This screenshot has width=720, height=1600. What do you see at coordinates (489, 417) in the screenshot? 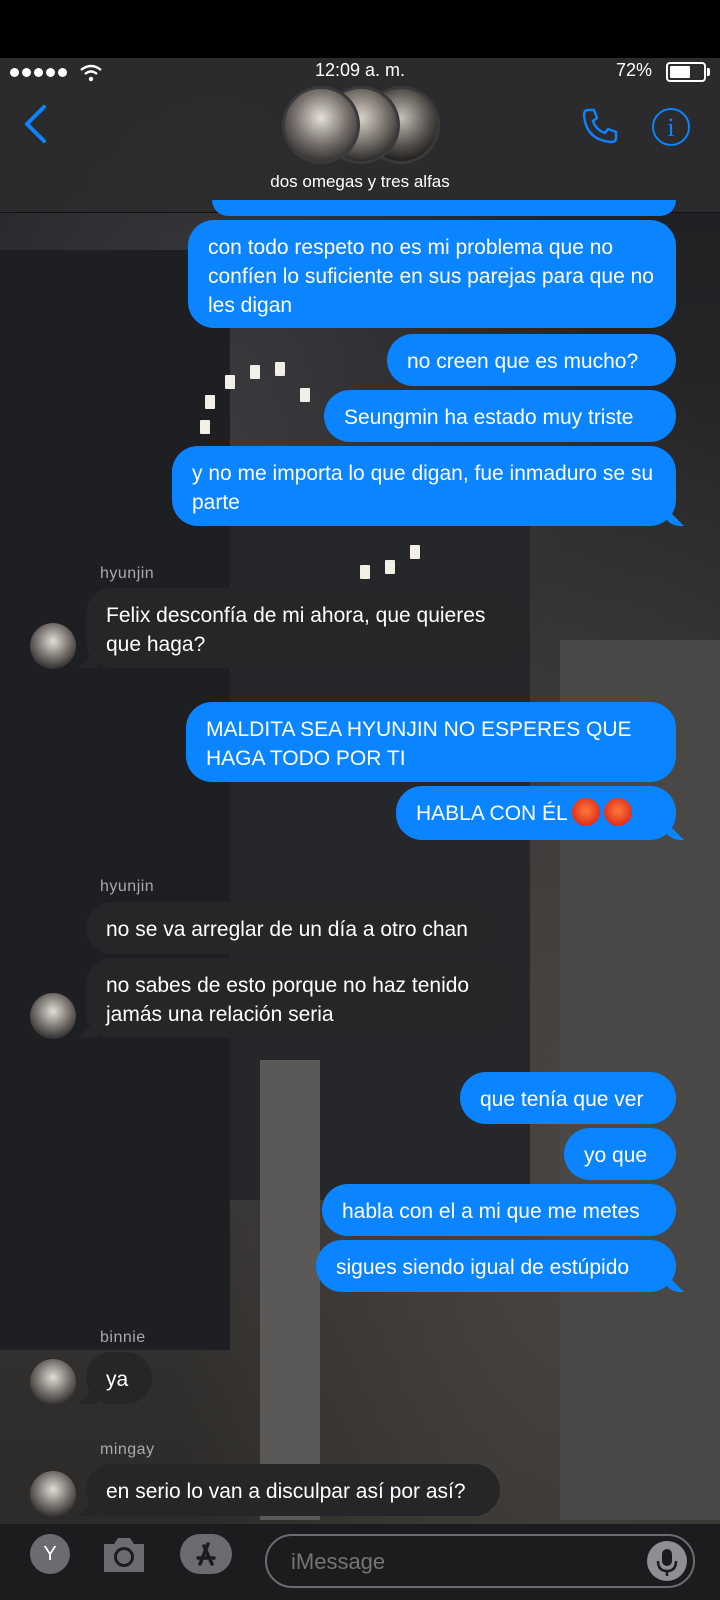
I see `message-text: Seungmin ha estado muy triste` at bounding box center [489, 417].